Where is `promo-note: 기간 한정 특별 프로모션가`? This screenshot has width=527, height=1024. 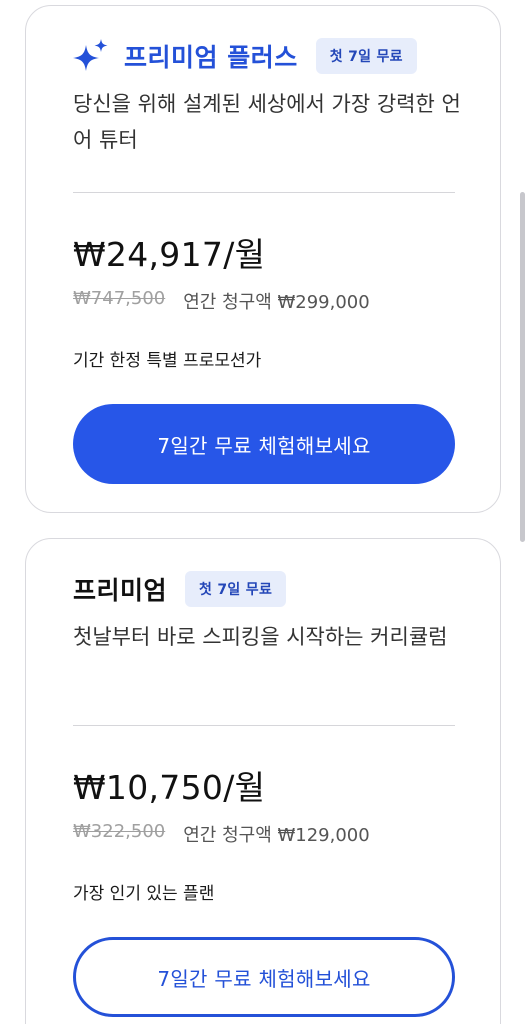 promo-note: 기간 한정 특별 프로모션가 is located at coordinates (167, 361).